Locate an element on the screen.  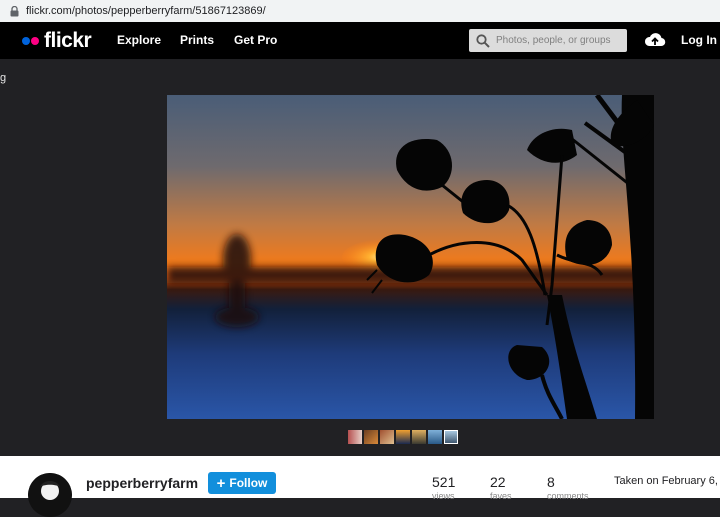
stat-comments: 8 comments is located at coordinates (568, 487).